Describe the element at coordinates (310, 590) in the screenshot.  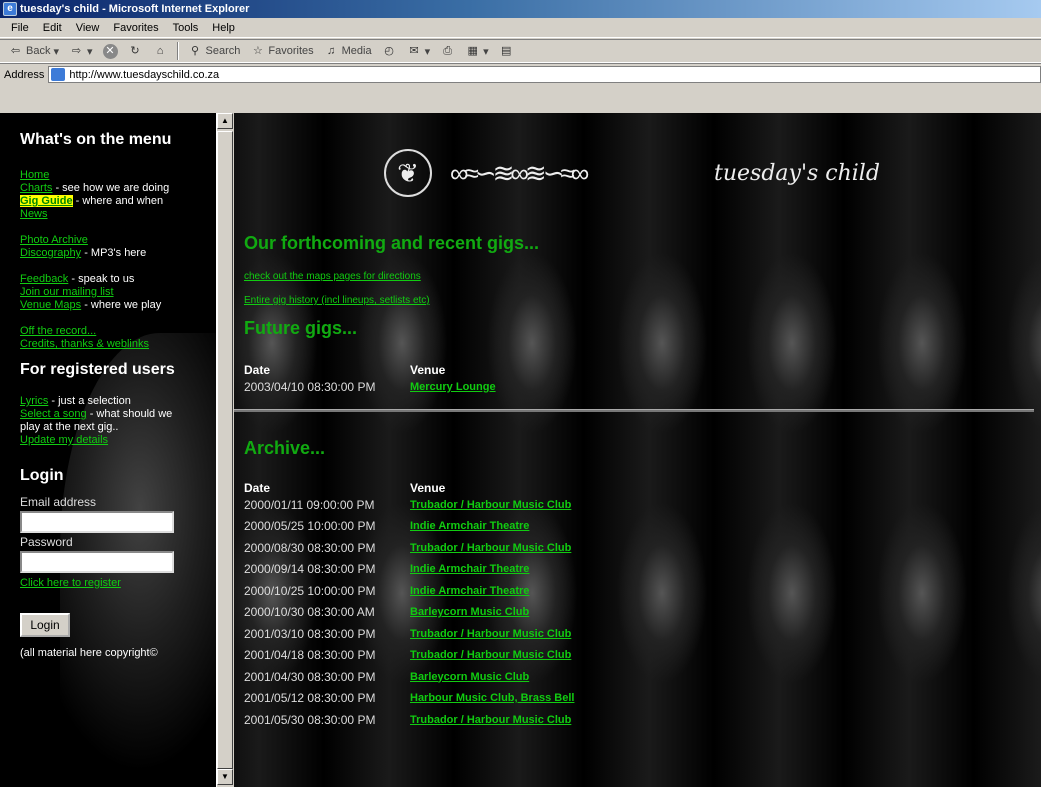
I see `archive-gig-date: 2000/10/25 10:00:00 PM` at that location.